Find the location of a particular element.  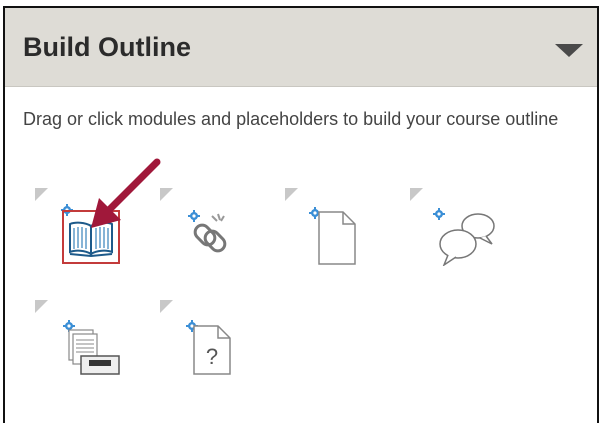

document-stack-icon is located at coordinates (94, 352).